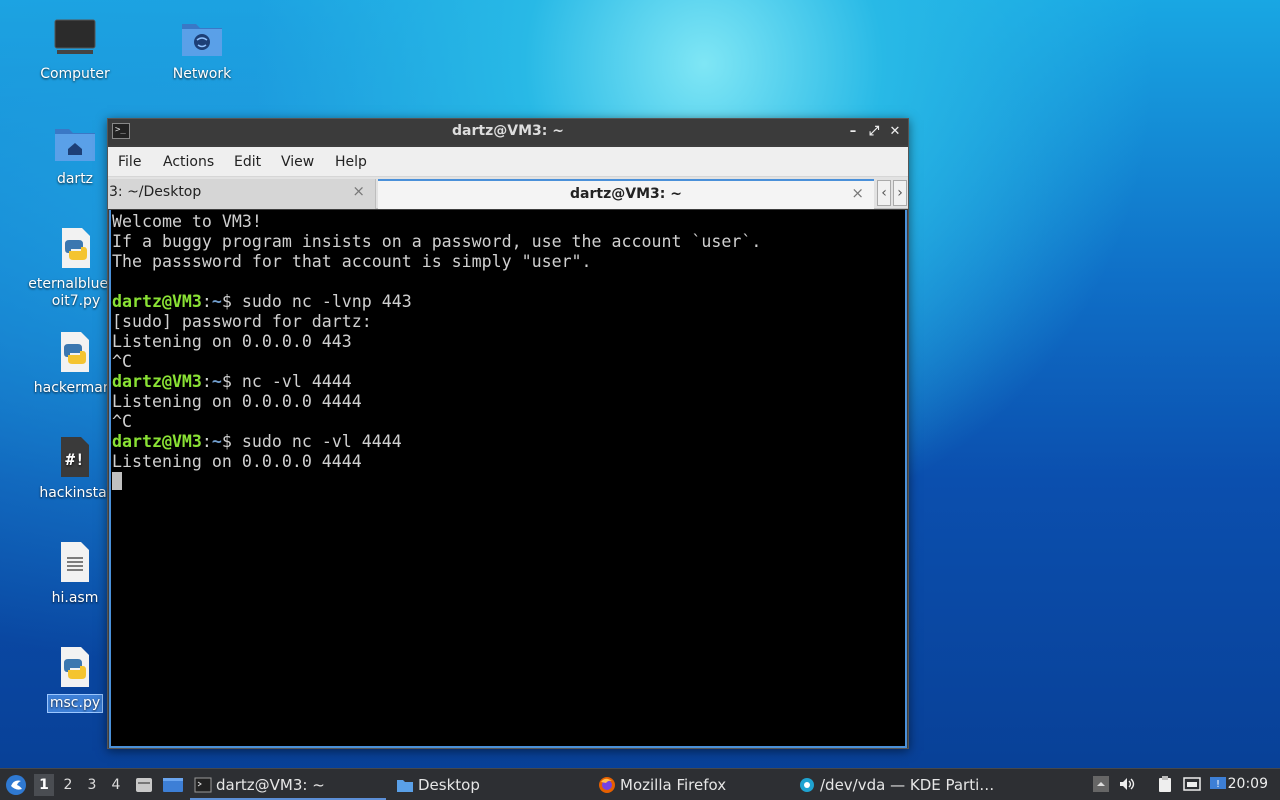  What do you see at coordinates (508, 302) in the screenshot?
I see `terminal-line: dartz@VM3:~$ sudo nc -lvnp 443` at bounding box center [508, 302].